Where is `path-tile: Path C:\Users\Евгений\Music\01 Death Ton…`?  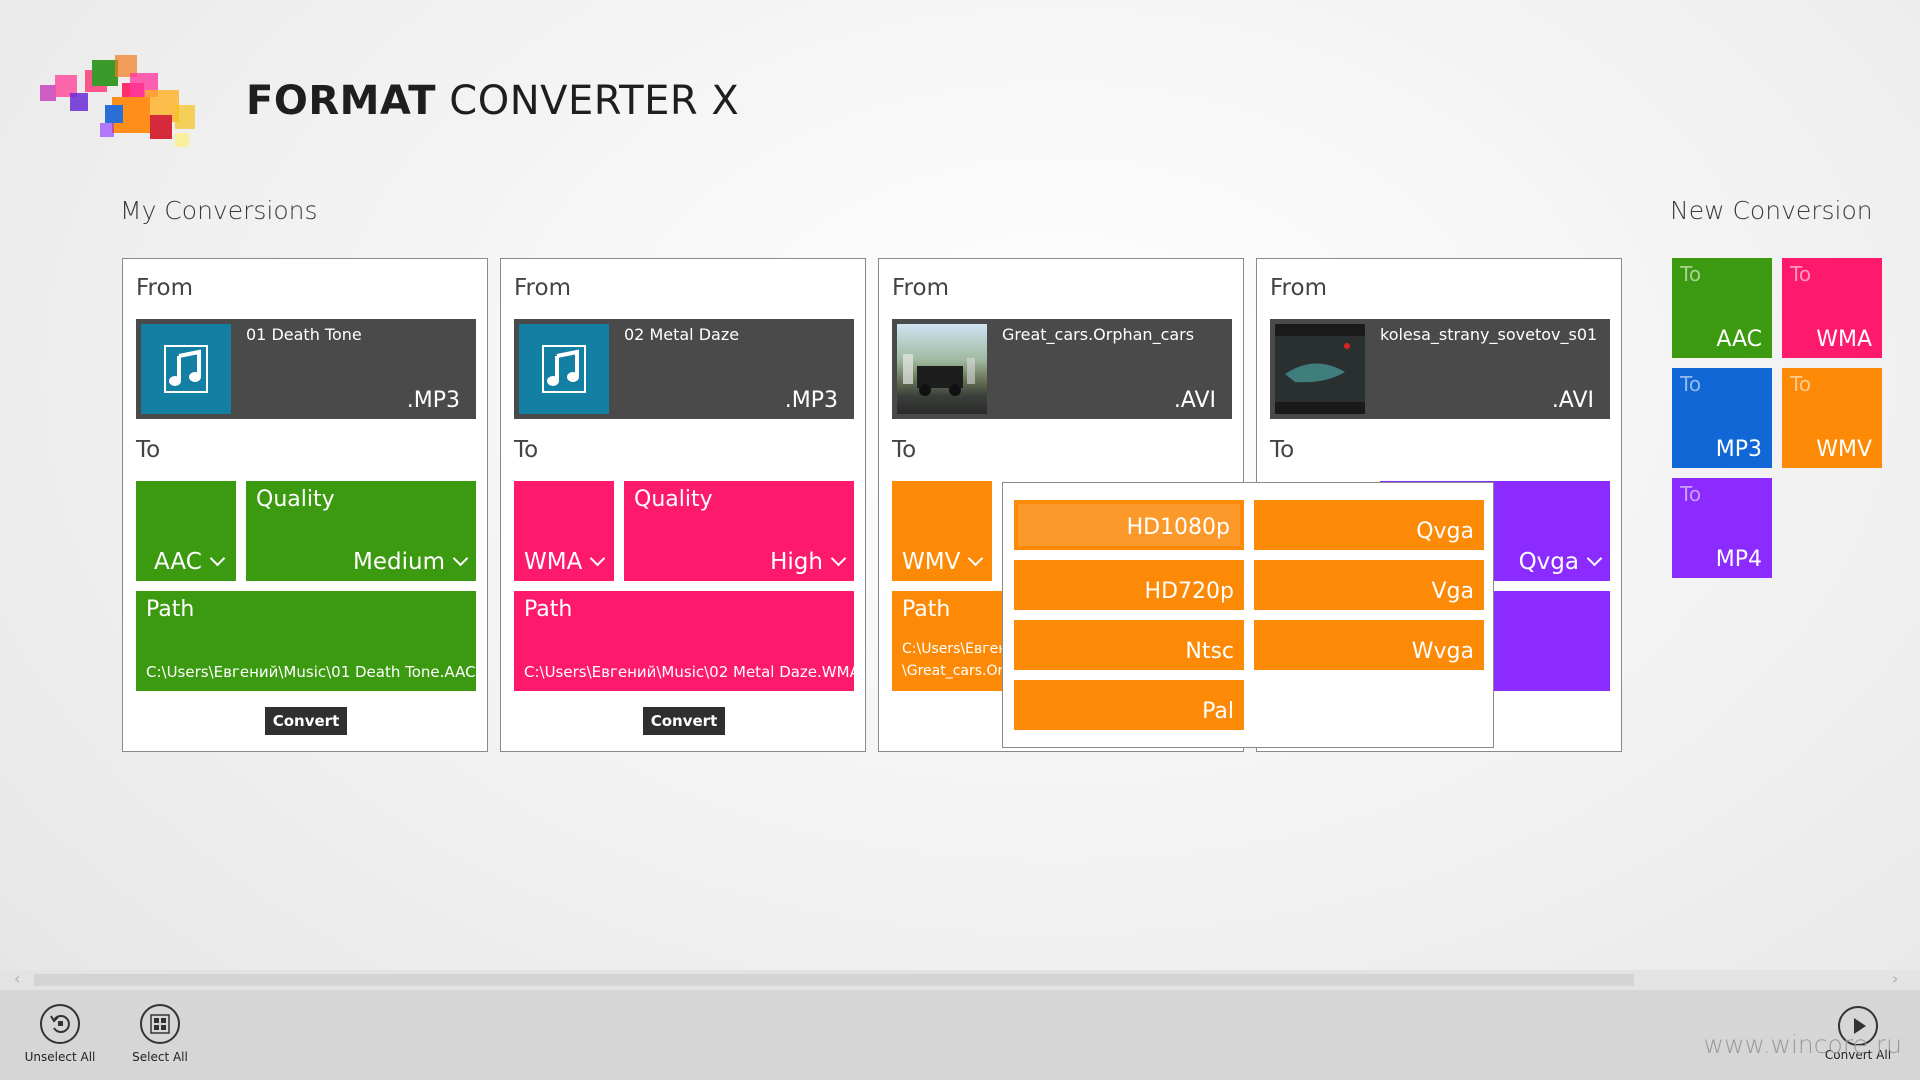
path-tile: Path C:\Users\Евгений\Music\01 Death Ton… is located at coordinates (306, 641).